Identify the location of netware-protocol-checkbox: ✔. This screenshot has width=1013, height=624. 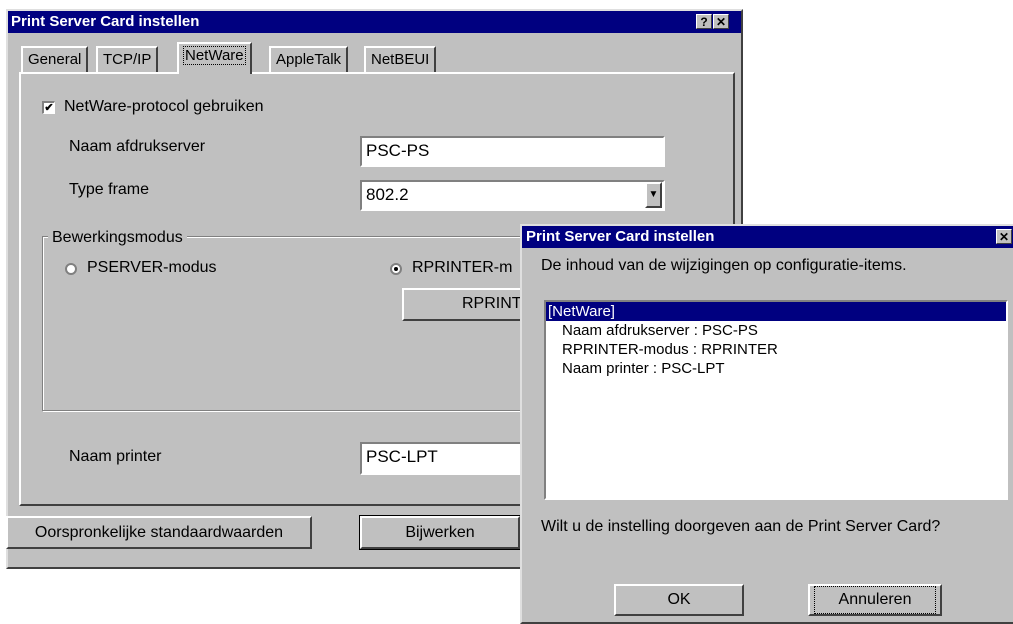
(48, 107).